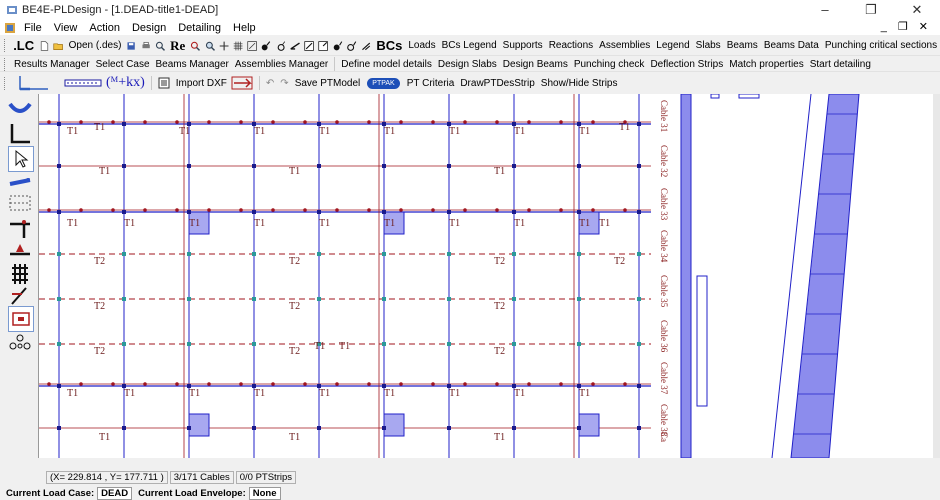  Describe the element at coordinates (224, 46) in the screenshot. I see `pan-icon` at that location.